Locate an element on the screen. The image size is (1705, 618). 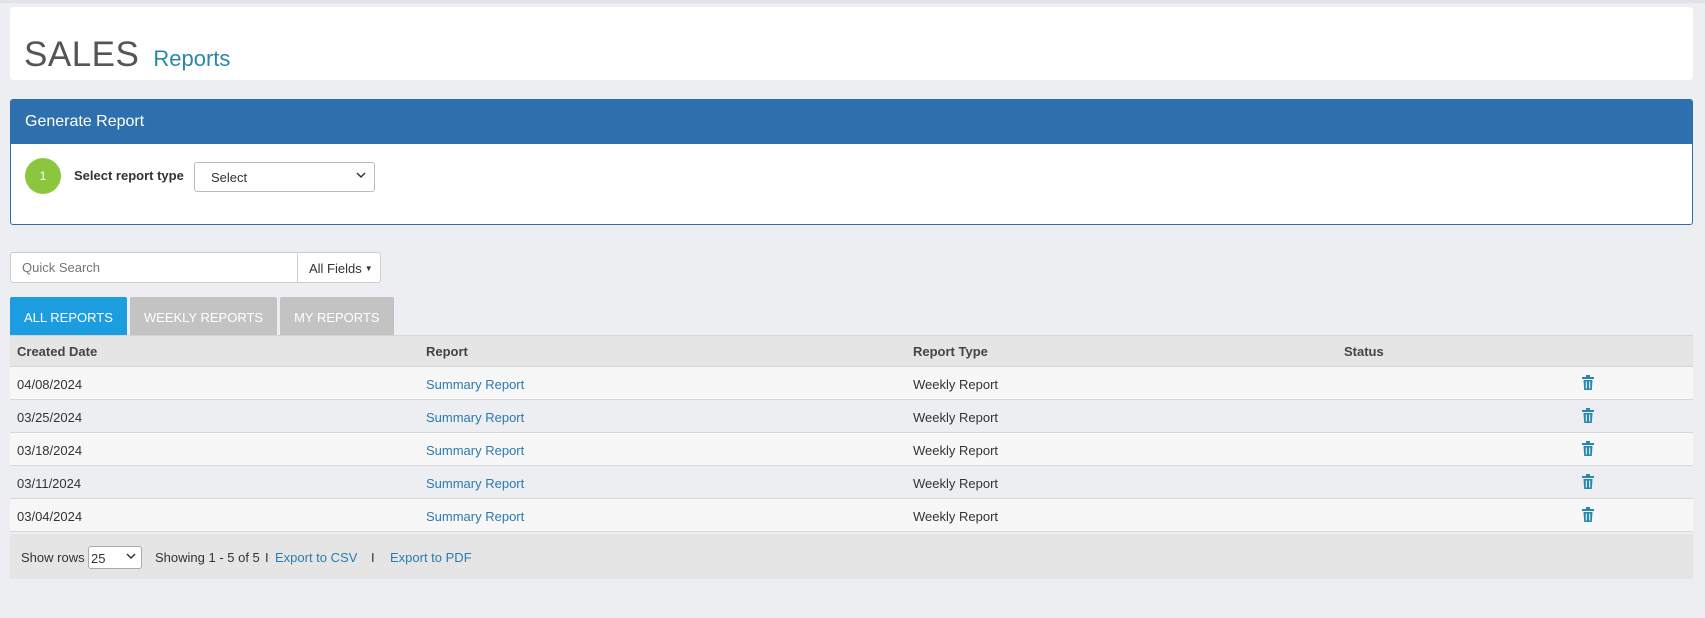
report-type-select: Select is located at coordinates (284, 177).